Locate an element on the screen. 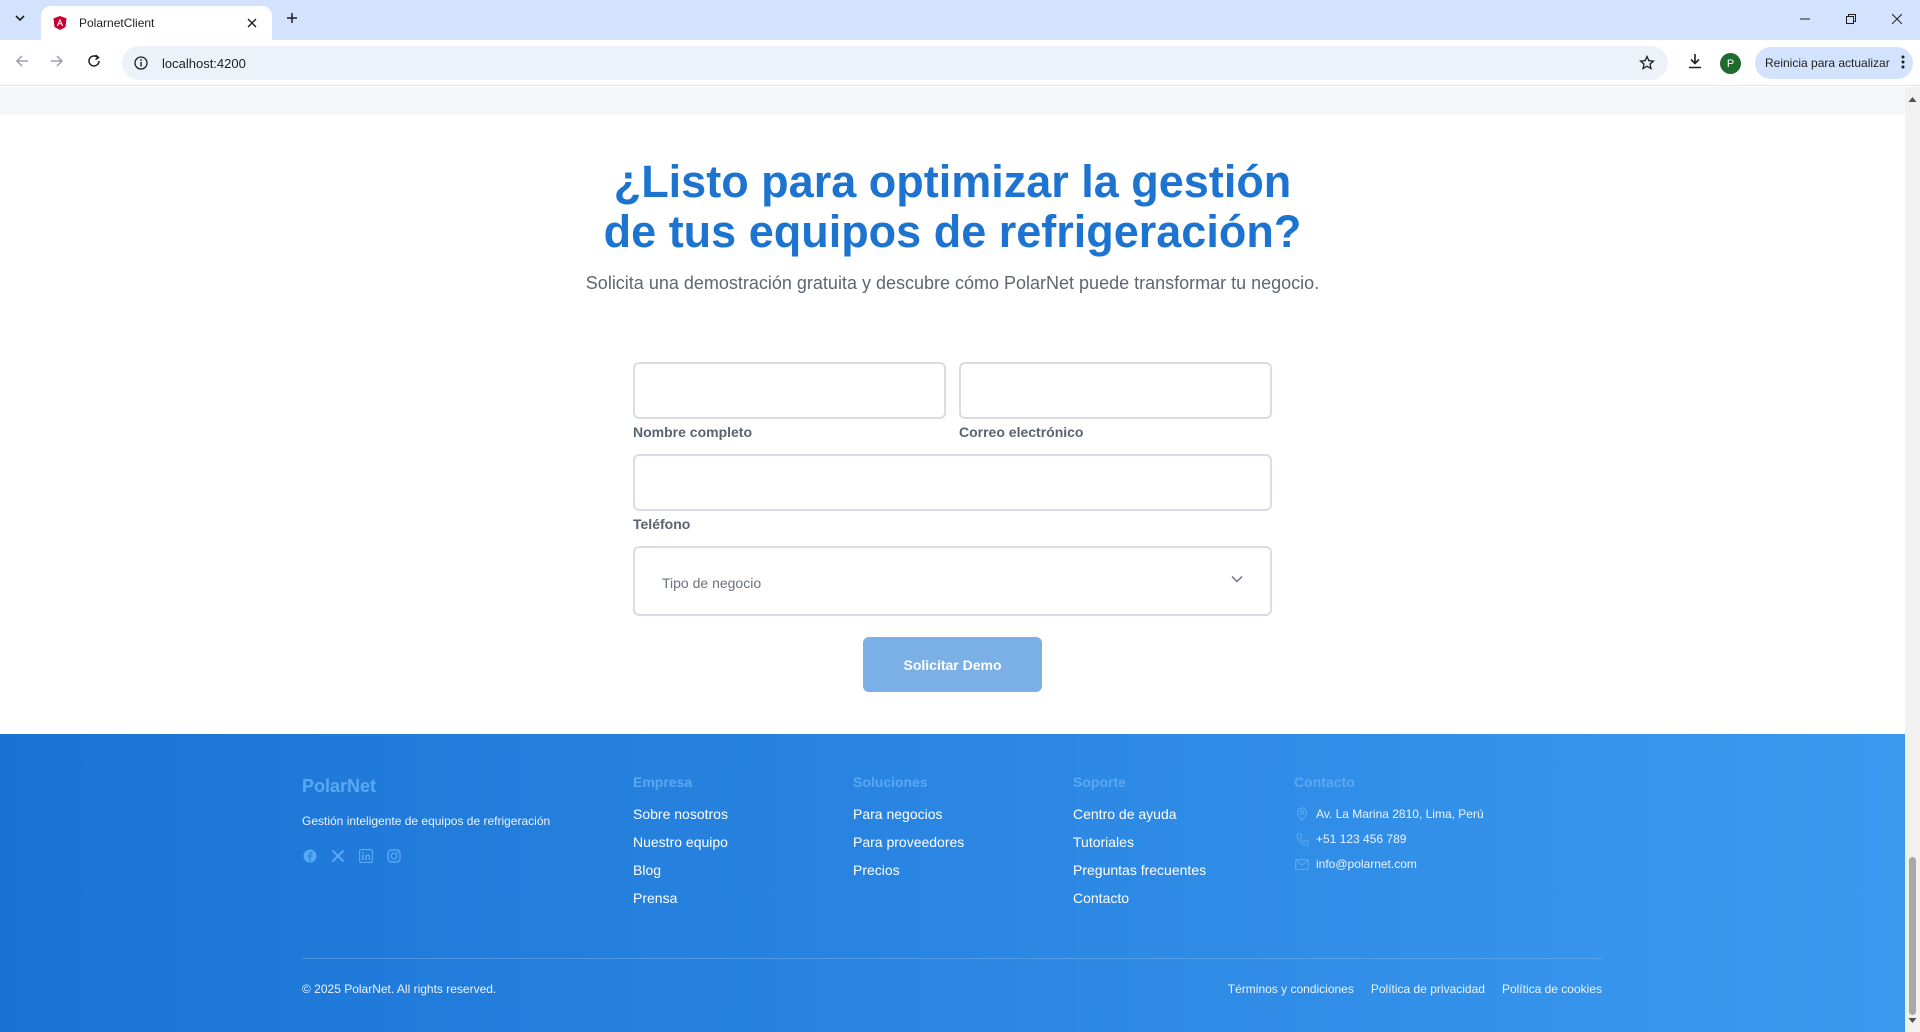 The image size is (1920, 1032). contact-address: Av. La Marina 2810, Lima, Perú is located at coordinates (1389, 814).